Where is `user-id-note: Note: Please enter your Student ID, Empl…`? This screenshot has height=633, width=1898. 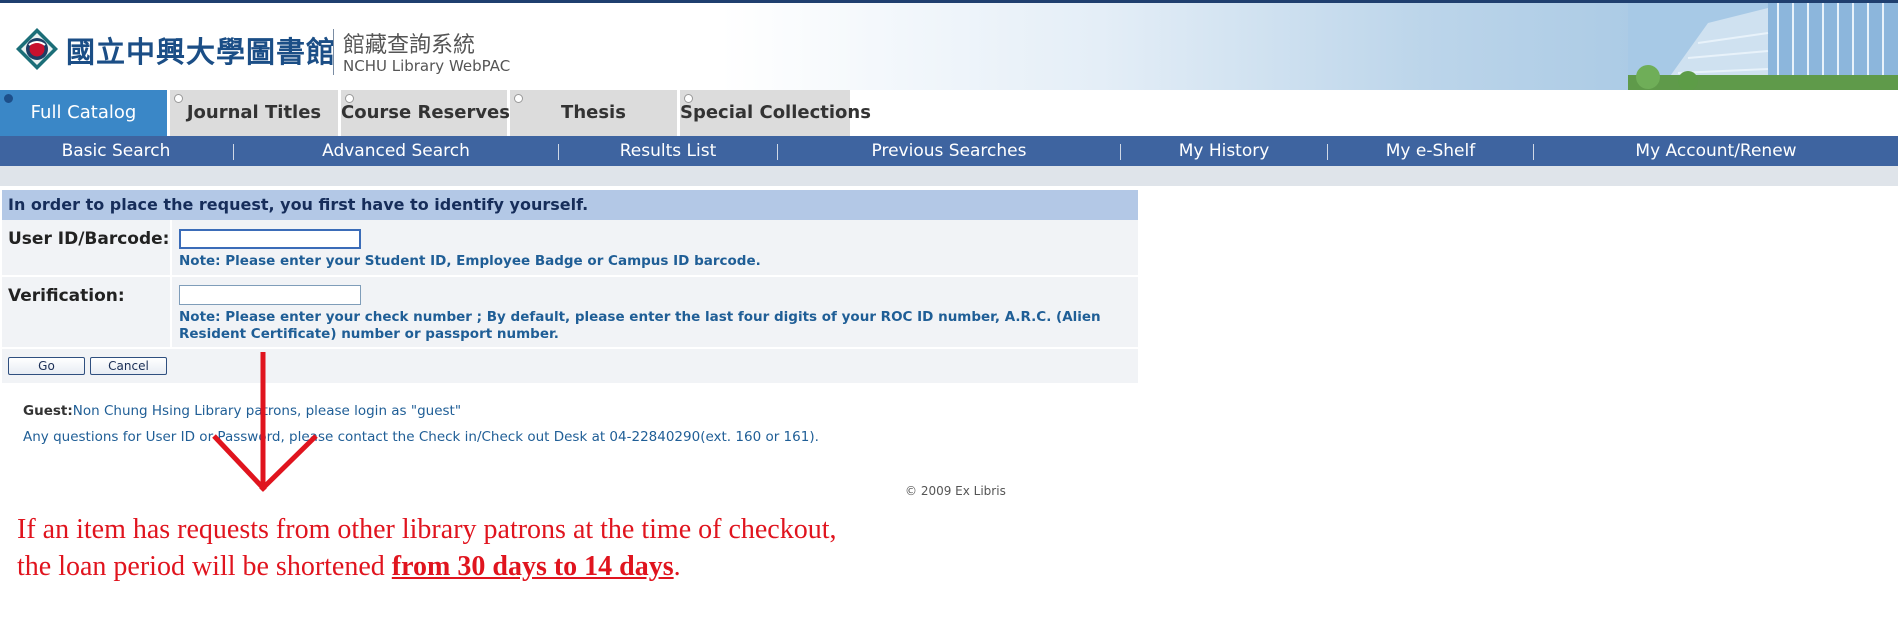
user-id-note: Note: Please enter your Student ID, Empl… is located at coordinates (470, 261).